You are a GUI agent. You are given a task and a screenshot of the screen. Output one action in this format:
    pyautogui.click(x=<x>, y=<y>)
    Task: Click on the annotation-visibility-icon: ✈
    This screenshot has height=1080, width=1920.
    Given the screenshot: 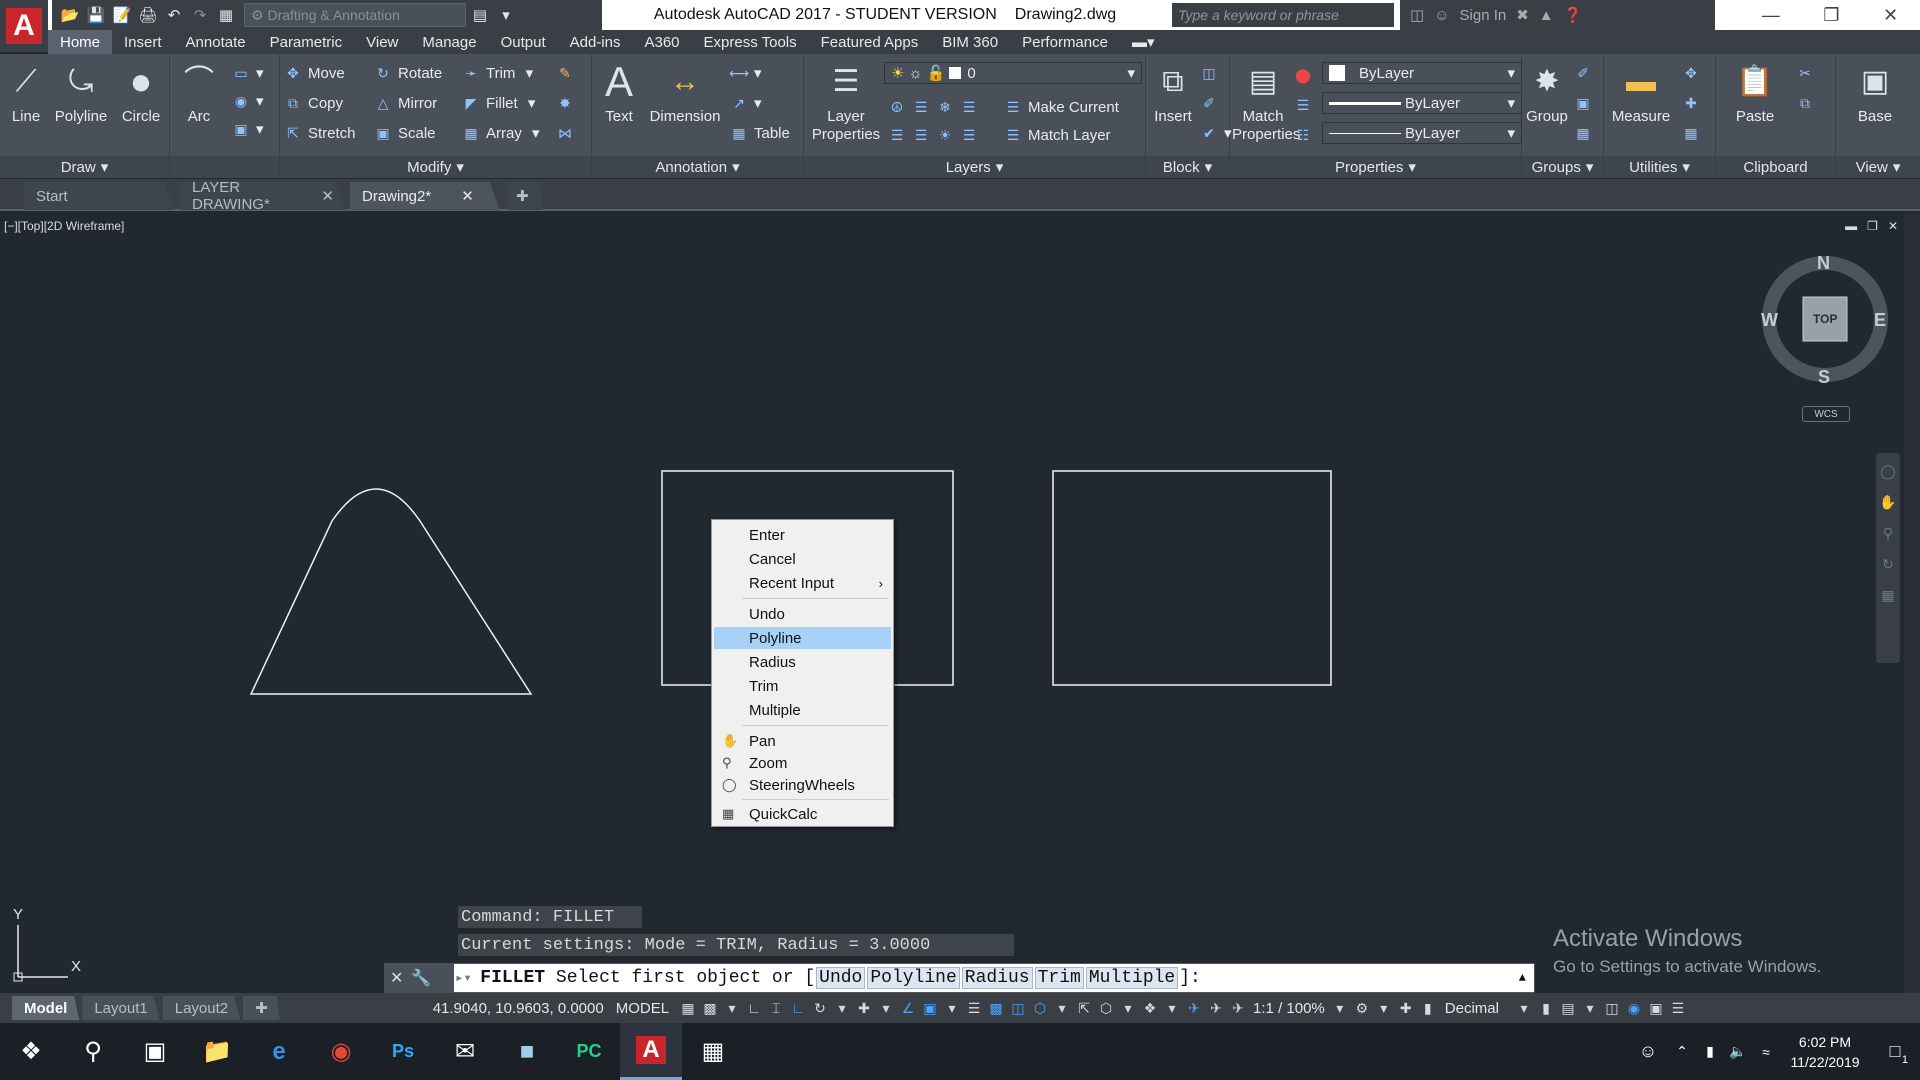 What is the action you would take?
    pyautogui.click(x=1194, y=1008)
    